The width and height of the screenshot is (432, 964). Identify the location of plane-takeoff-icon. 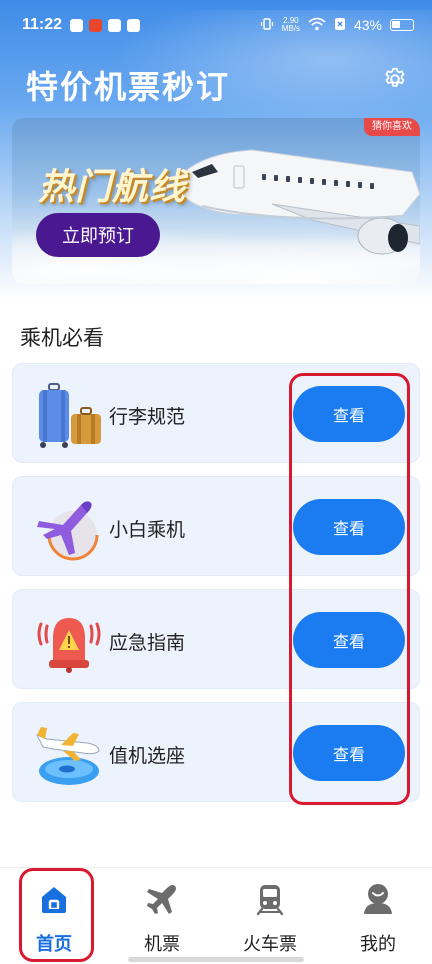
(67, 756).